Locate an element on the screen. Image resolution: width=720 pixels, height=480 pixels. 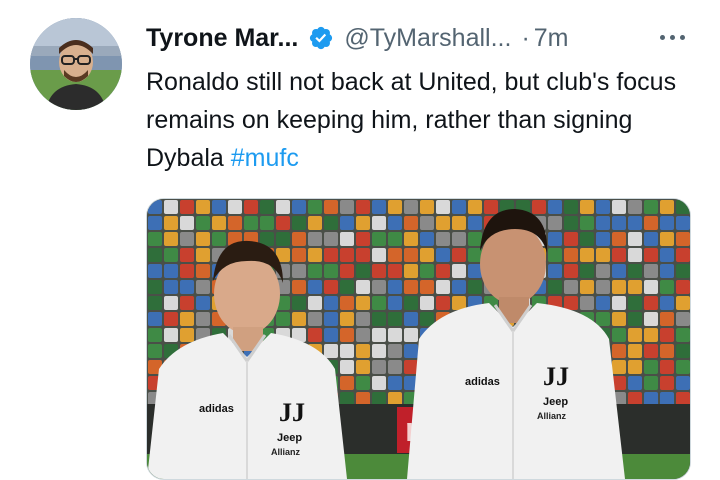
adidas-logo-left: adidas is located at coordinates (216, 409).